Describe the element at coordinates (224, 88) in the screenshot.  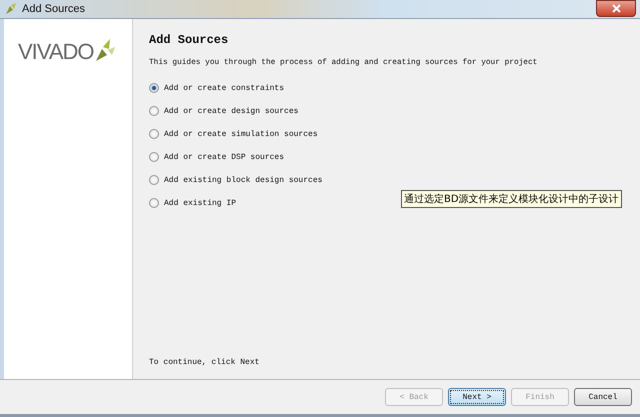
I see `option-label: Add or create constraints` at that location.